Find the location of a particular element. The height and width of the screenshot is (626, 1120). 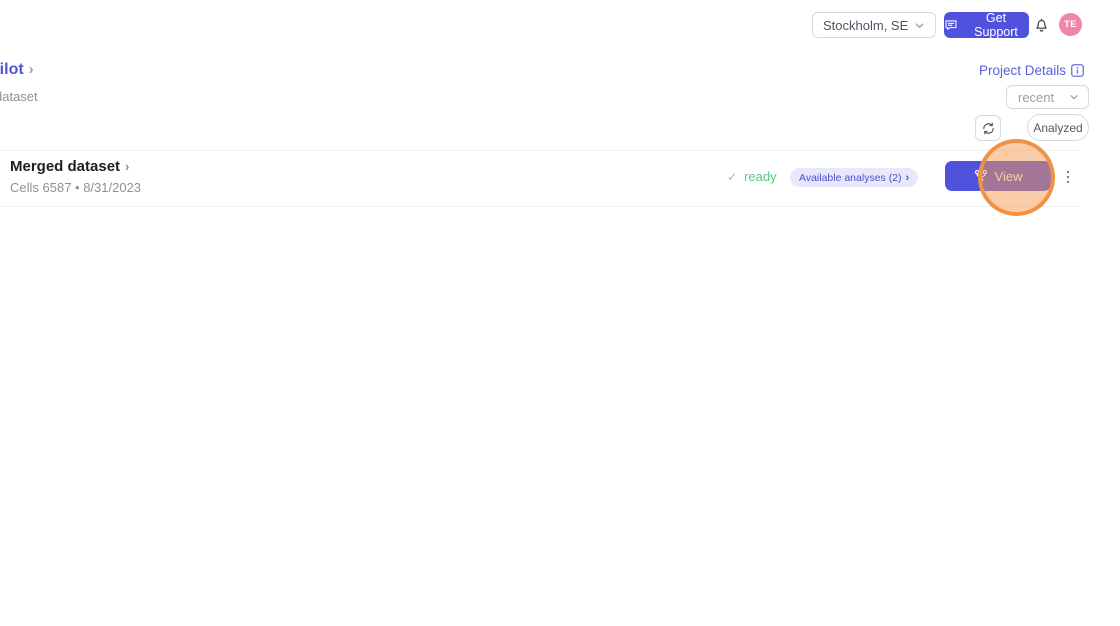

available-analyses-badge: Available analyses (2) › is located at coordinates (854, 177).